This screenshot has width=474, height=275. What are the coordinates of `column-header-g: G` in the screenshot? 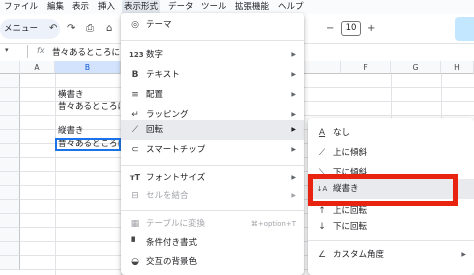 It's located at (416, 67).